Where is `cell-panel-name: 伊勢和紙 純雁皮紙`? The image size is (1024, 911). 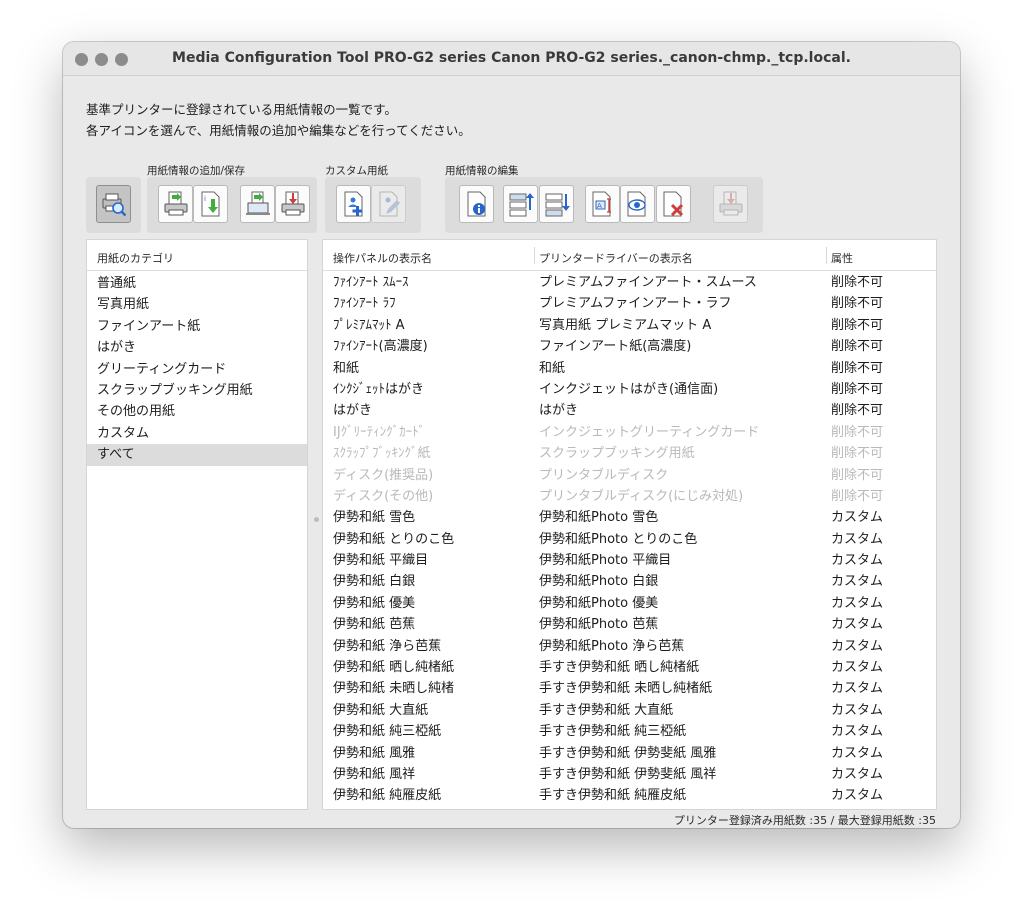
cell-panel-name: 伊勢和紙 純雁皮紙 is located at coordinates (387, 796).